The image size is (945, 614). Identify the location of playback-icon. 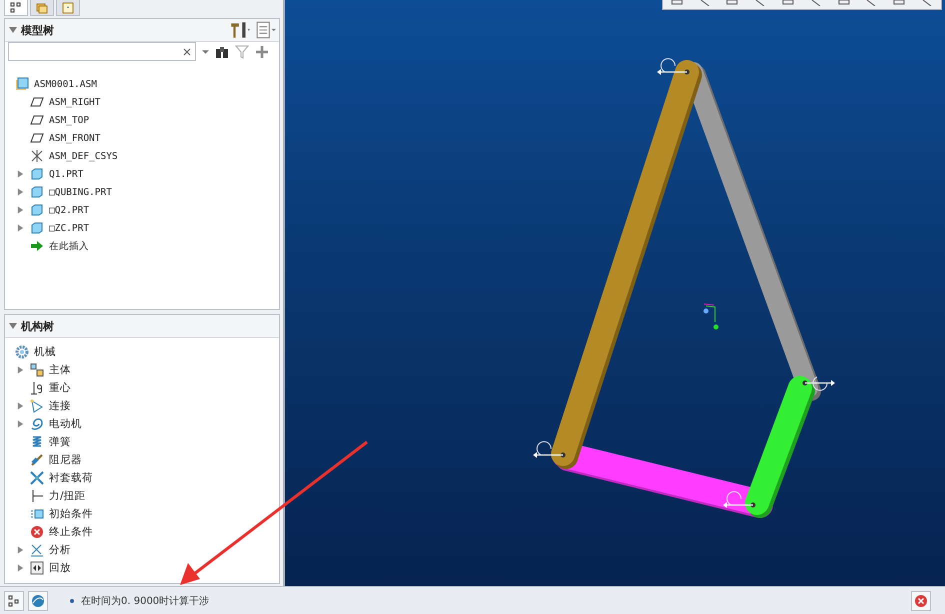
(37, 568).